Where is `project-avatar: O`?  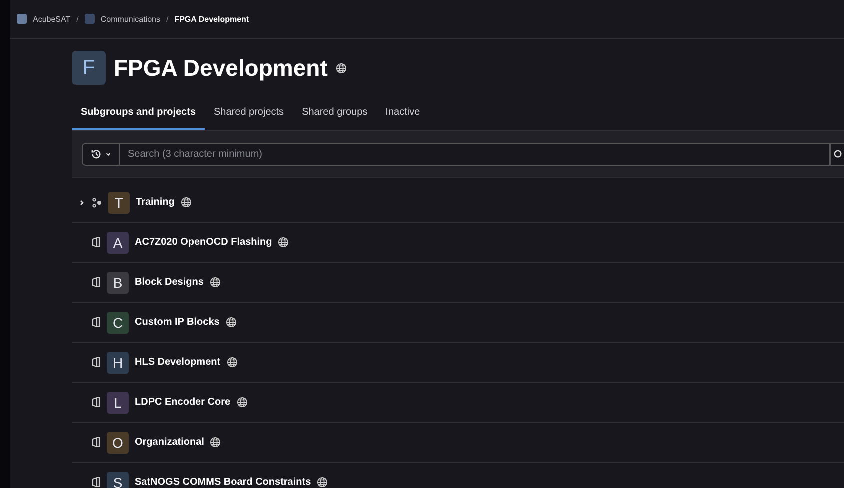
project-avatar: O is located at coordinates (118, 443).